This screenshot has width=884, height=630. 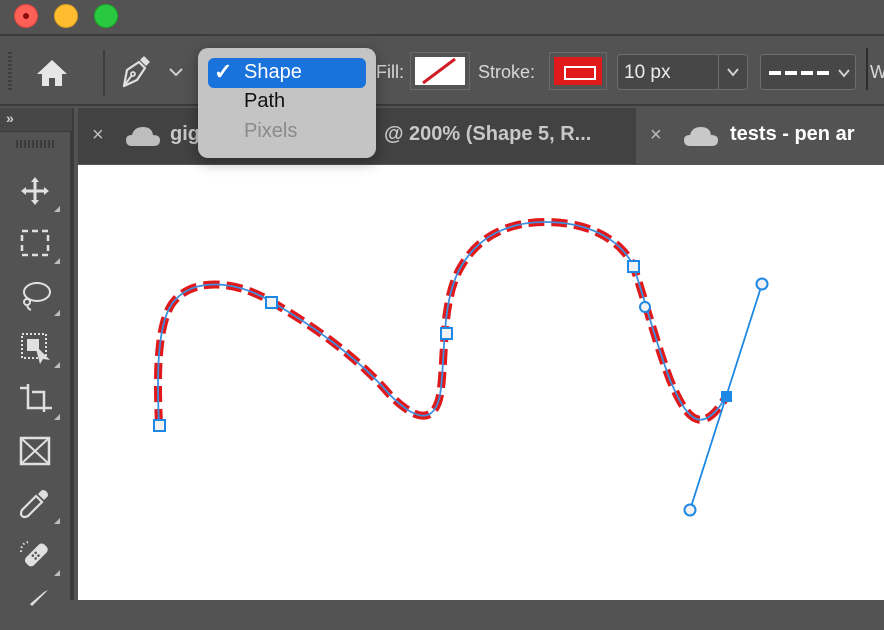 I want to click on crop-icon, so click(x=36, y=398).